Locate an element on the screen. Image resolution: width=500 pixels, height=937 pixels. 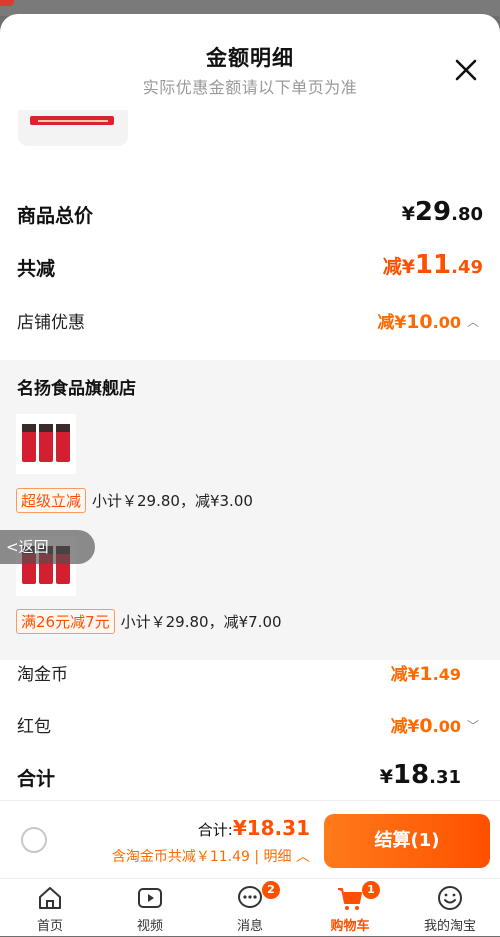
tab-label: 首页 is located at coordinates (49, 926).